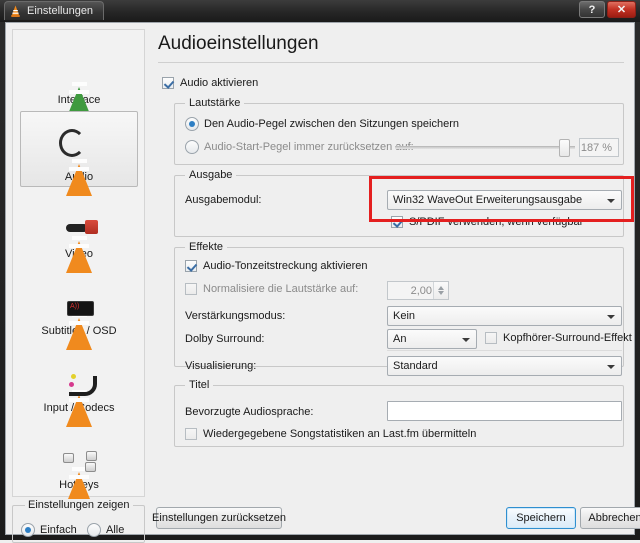 The height and width of the screenshot is (543, 640). Describe the element at coordinates (199, 385) in the screenshot. I see `track-group-title: Titel` at that location.